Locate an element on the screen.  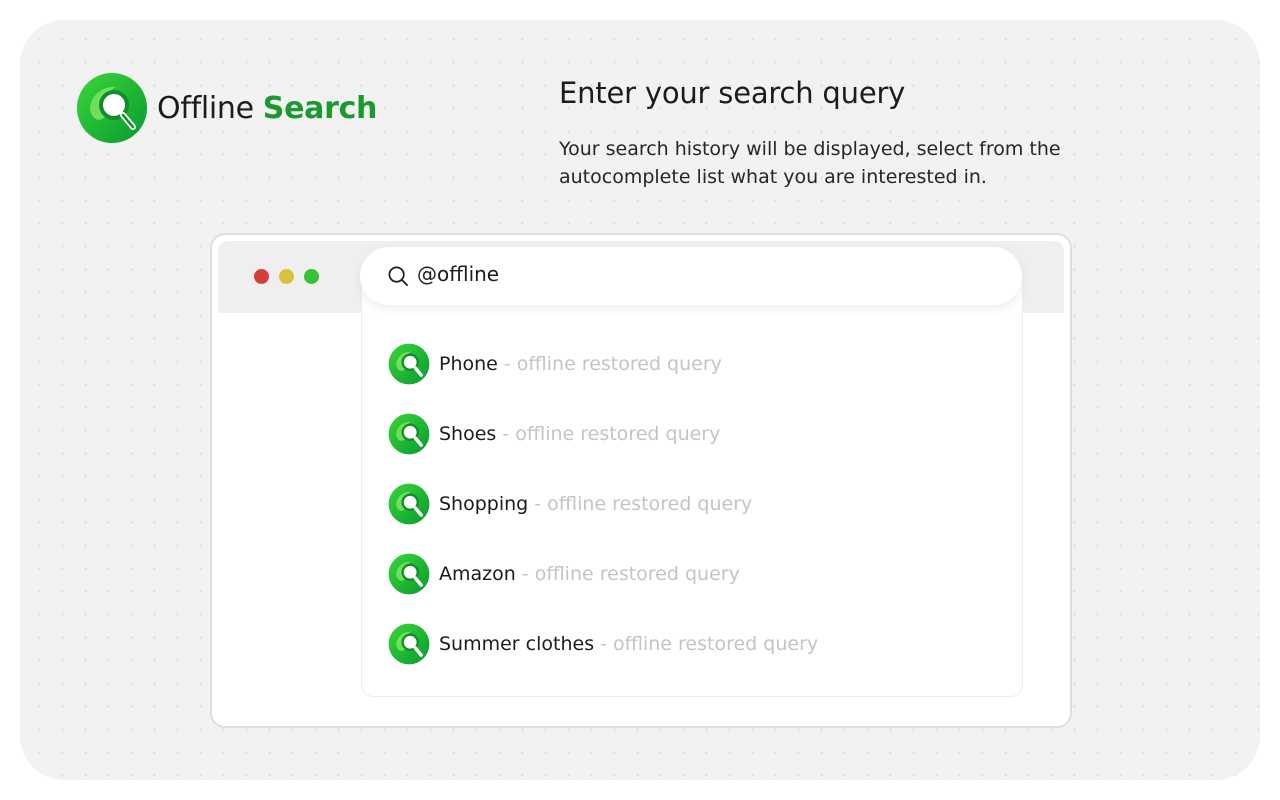
brand-logo: Offline Search is located at coordinates (226, 108).